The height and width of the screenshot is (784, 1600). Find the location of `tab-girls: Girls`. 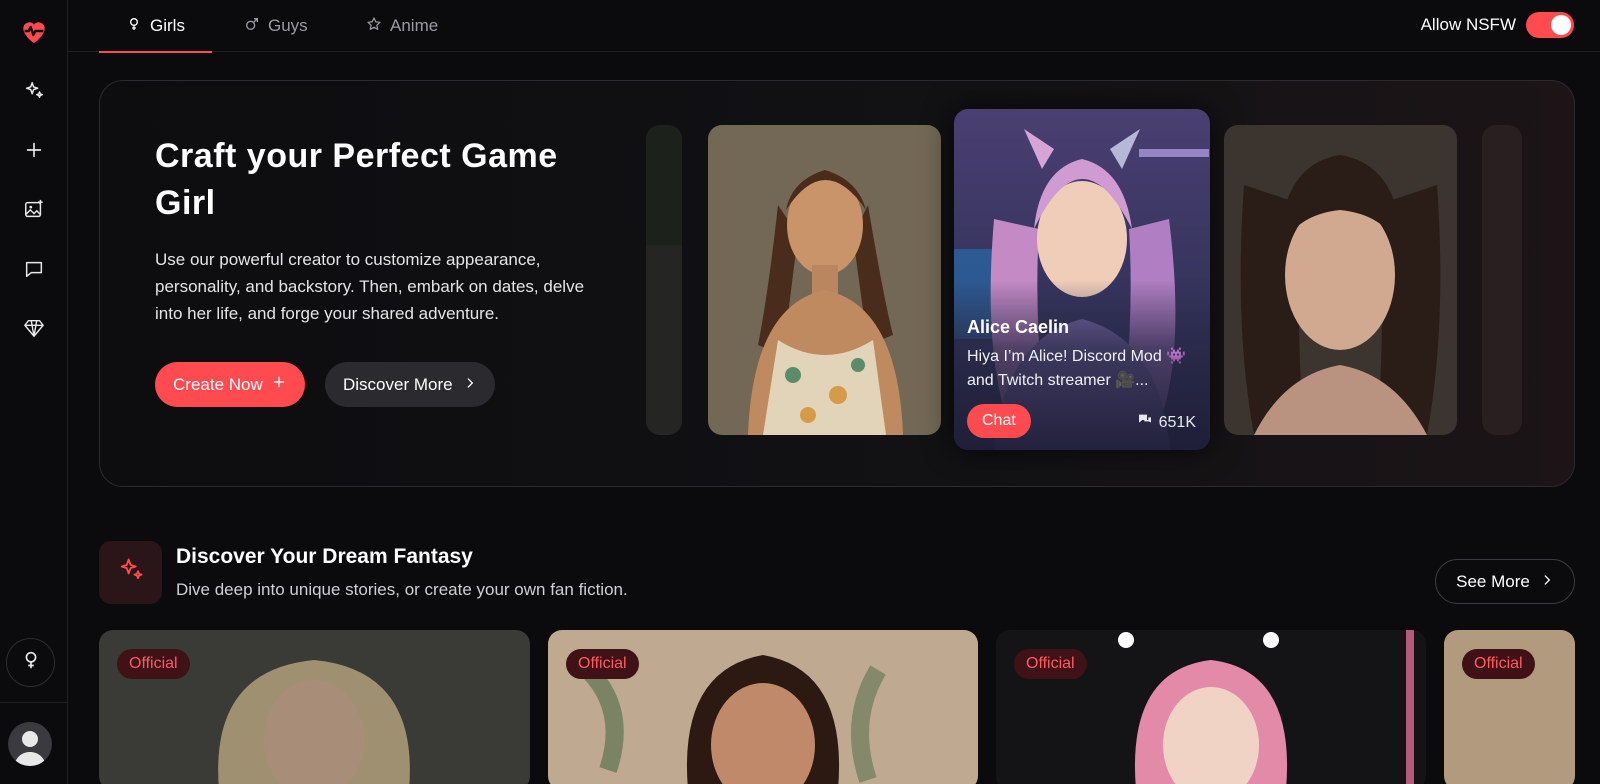

tab-girls: Girls is located at coordinates (155, 26).